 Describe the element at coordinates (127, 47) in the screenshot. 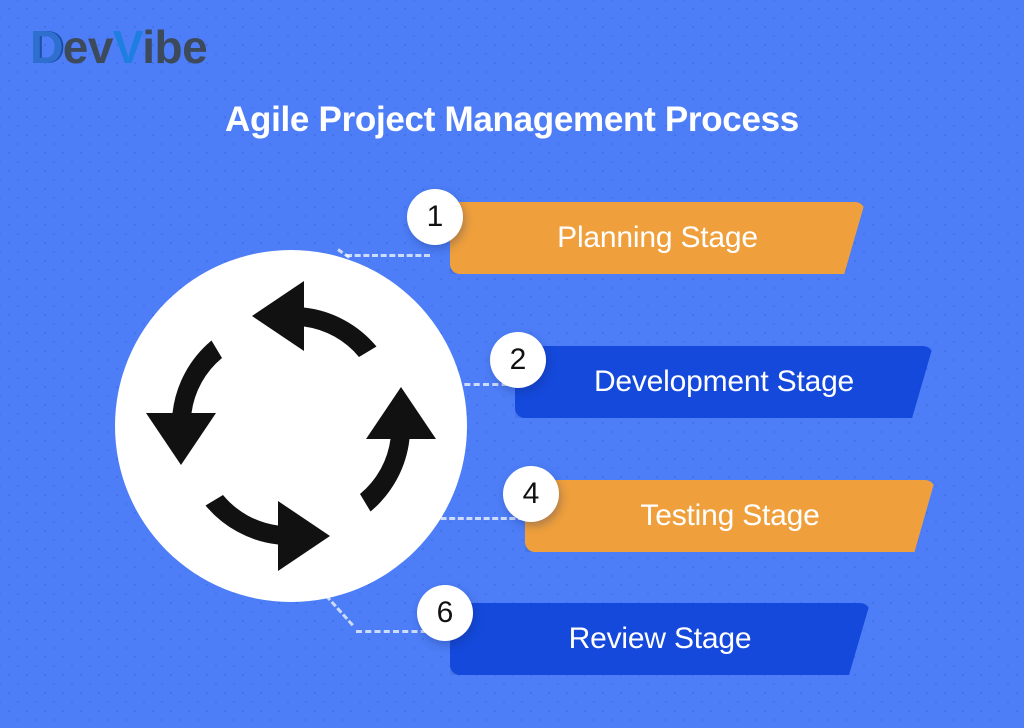

I see `logo-letter-v: V` at that location.